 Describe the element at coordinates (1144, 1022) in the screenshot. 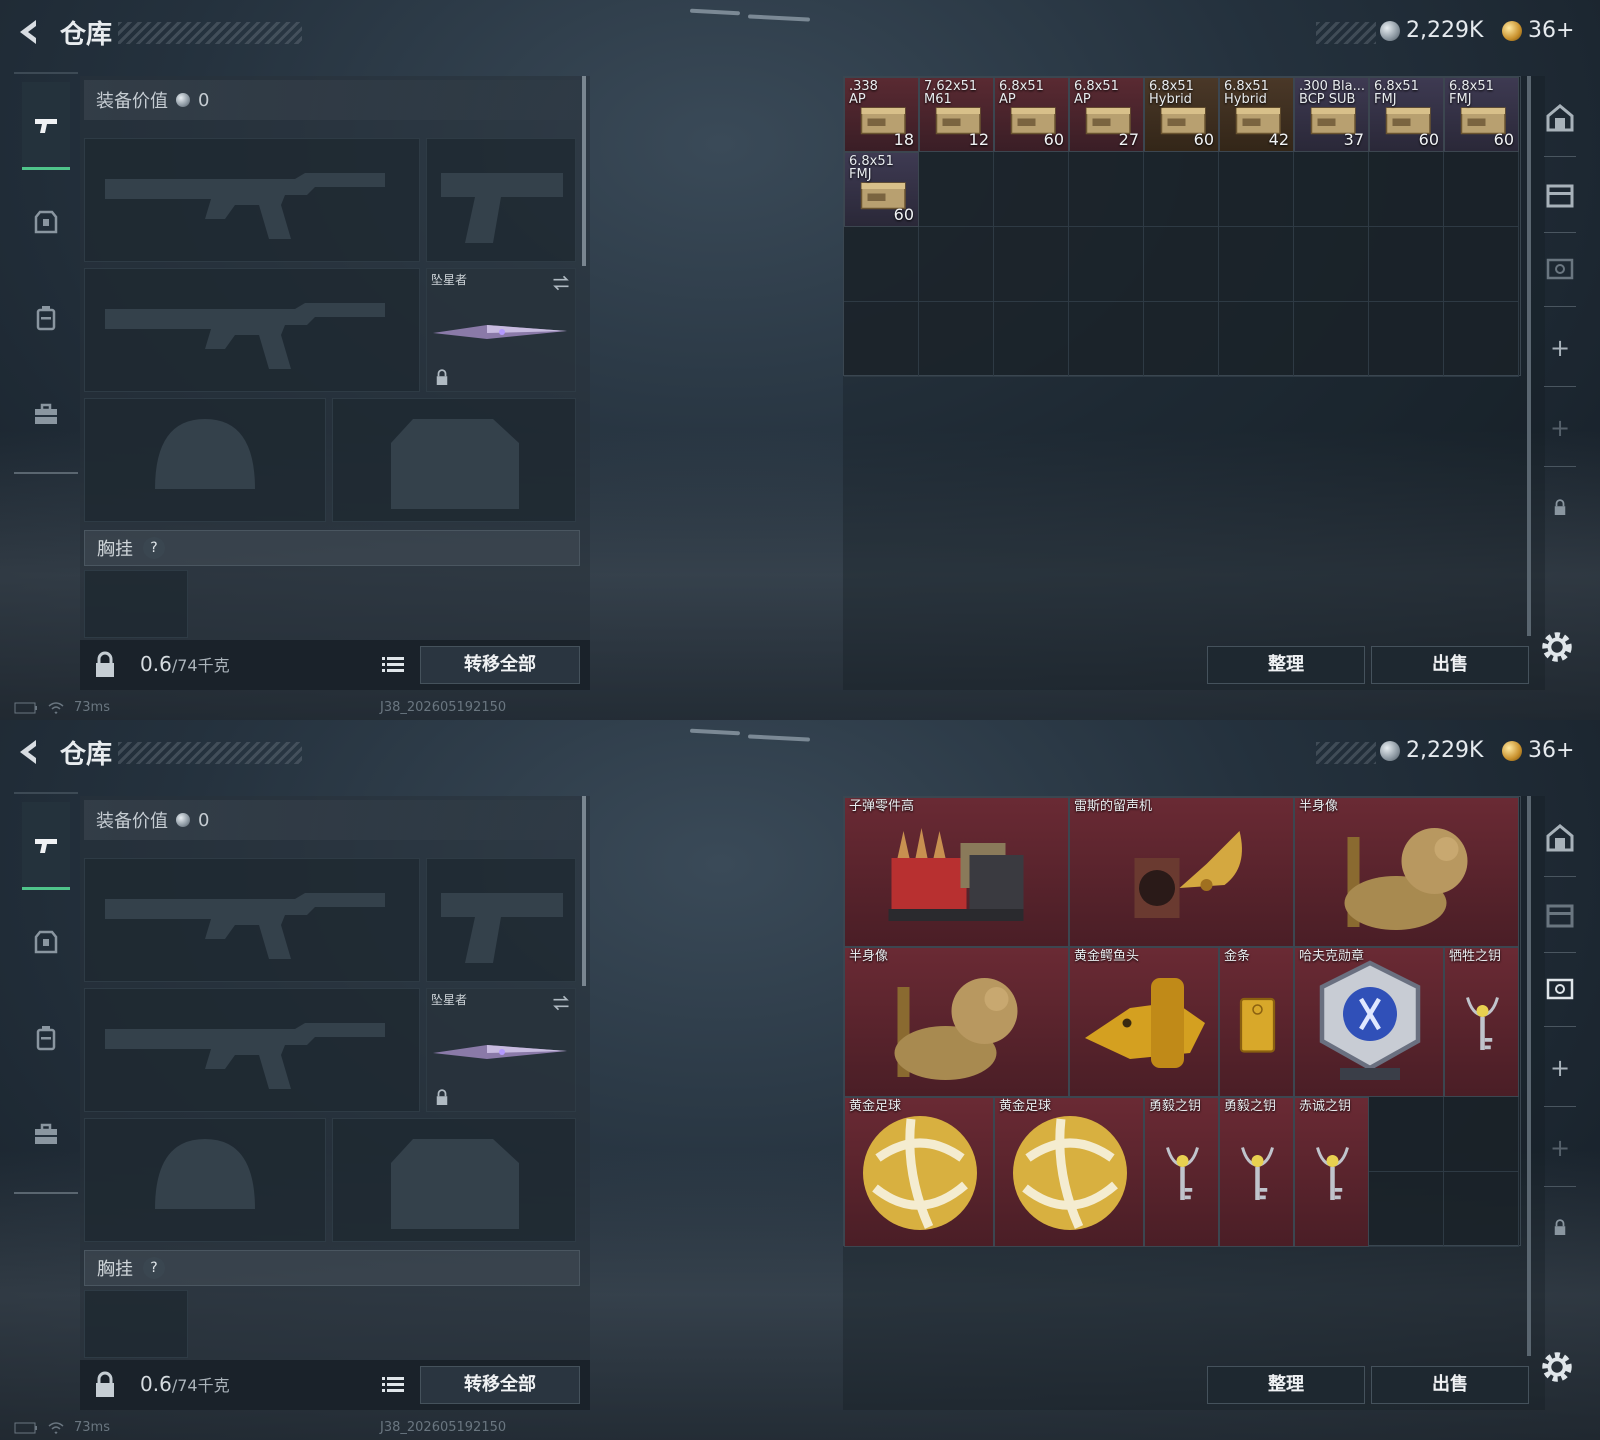

I see `inventory-item: 黄金鳄鱼头` at that location.